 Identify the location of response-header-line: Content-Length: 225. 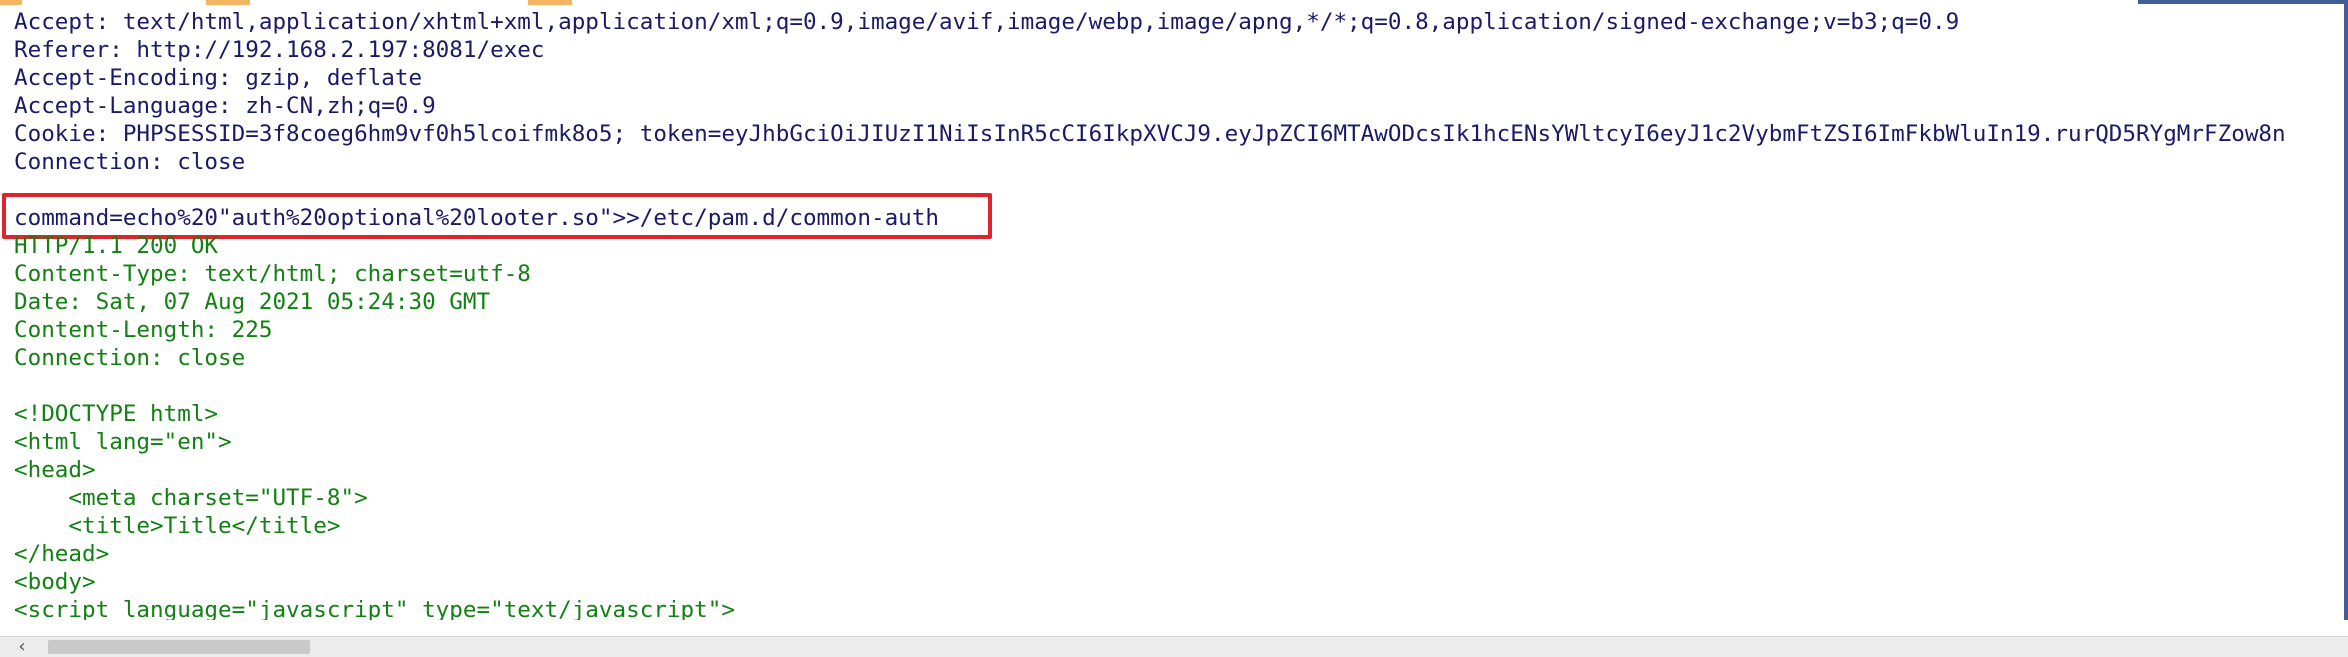
(143, 330).